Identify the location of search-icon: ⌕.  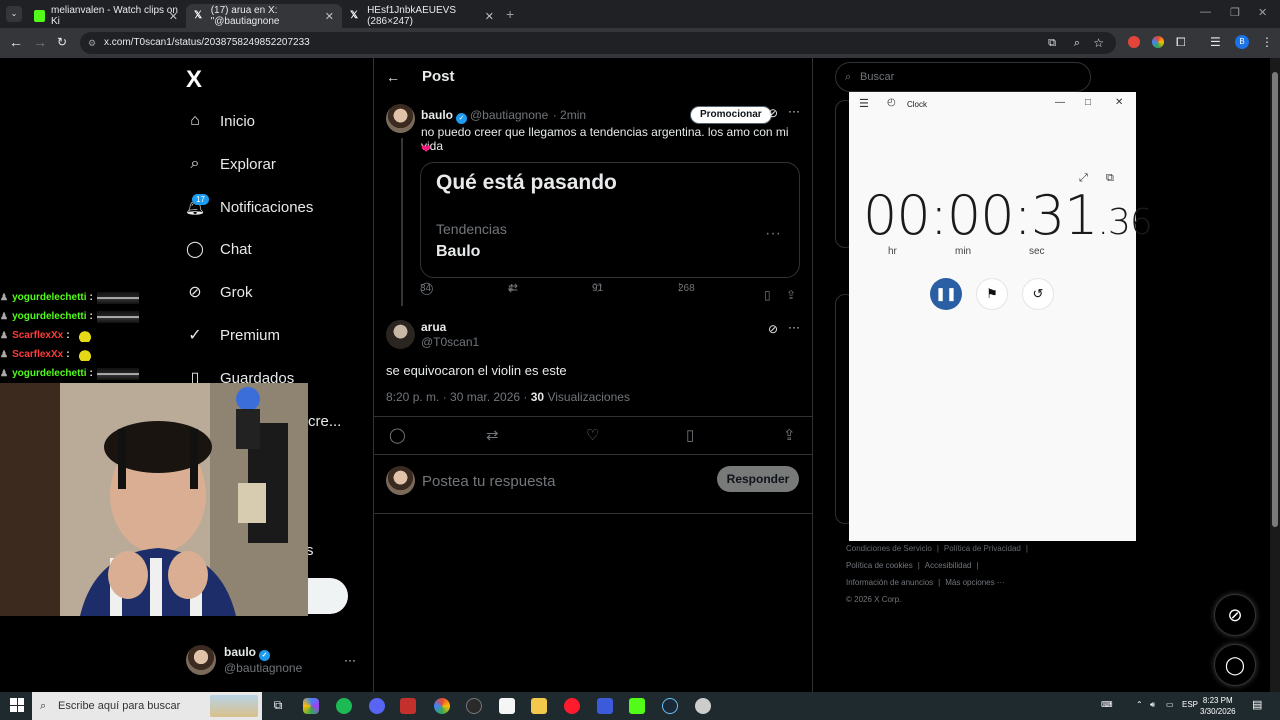
(195, 163).